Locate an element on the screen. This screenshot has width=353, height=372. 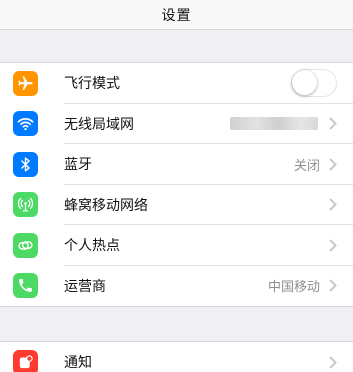
notifications-section: 通知 is located at coordinates (176, 356).